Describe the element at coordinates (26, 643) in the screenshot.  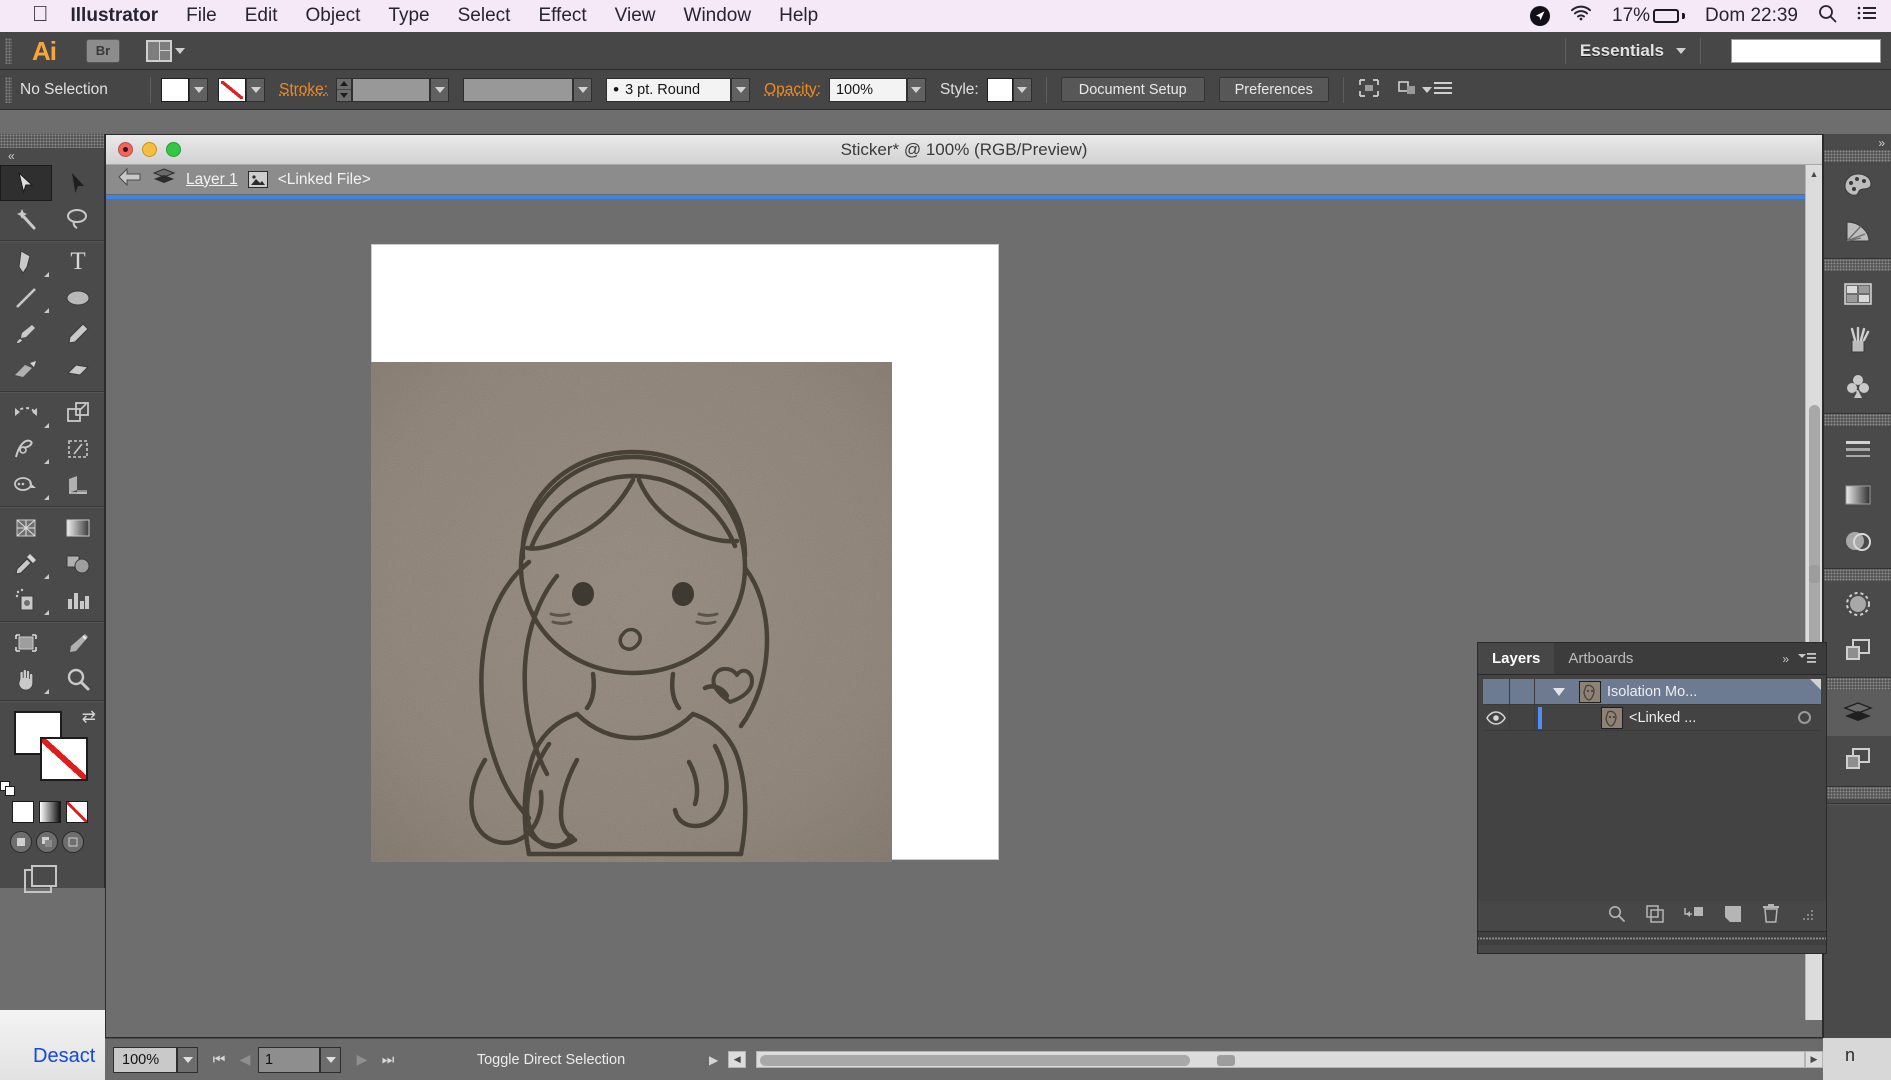
I see `artboard-tool` at that location.